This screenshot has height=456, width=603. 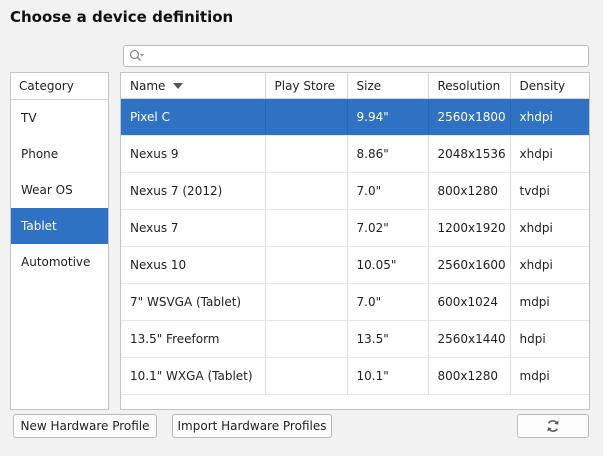 I want to click on table-row: 10.1" WXGA (Tablet) 10.1" 800x1280 mdpi, so click(x=355, y=376).